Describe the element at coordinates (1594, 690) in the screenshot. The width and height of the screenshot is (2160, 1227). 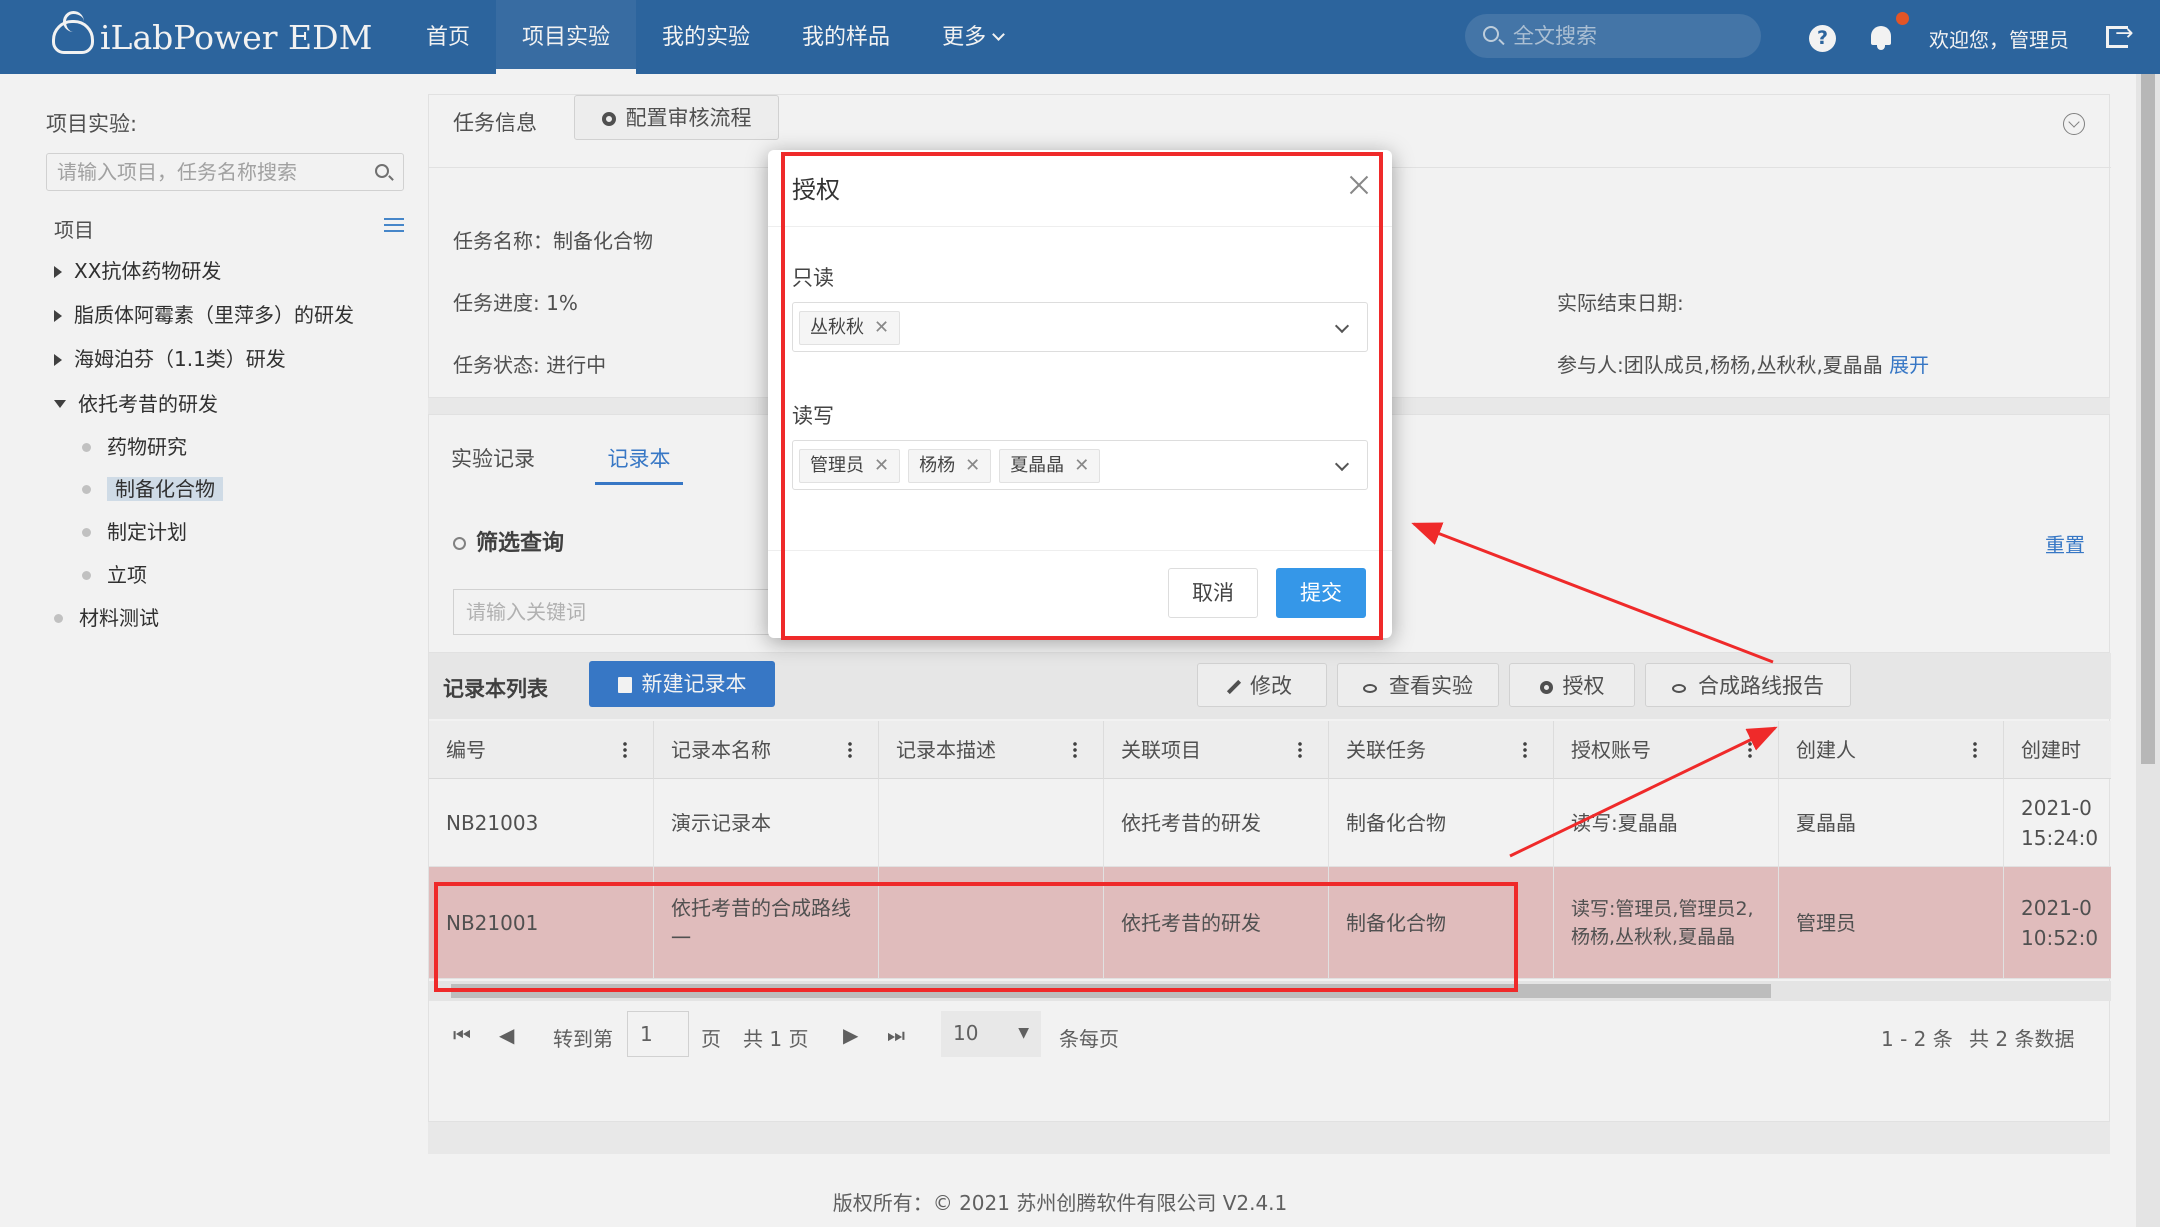
I see `annotation-arrows` at that location.